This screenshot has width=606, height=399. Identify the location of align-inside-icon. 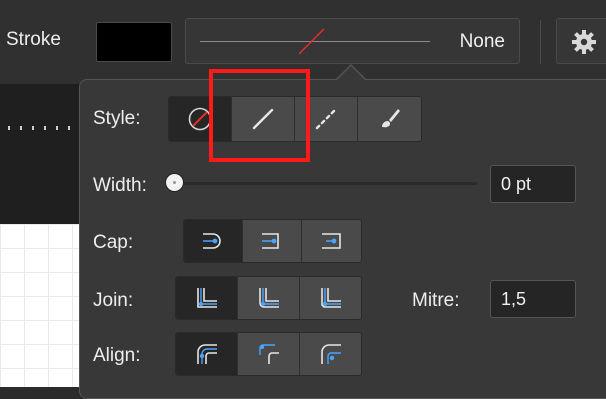
(206, 354).